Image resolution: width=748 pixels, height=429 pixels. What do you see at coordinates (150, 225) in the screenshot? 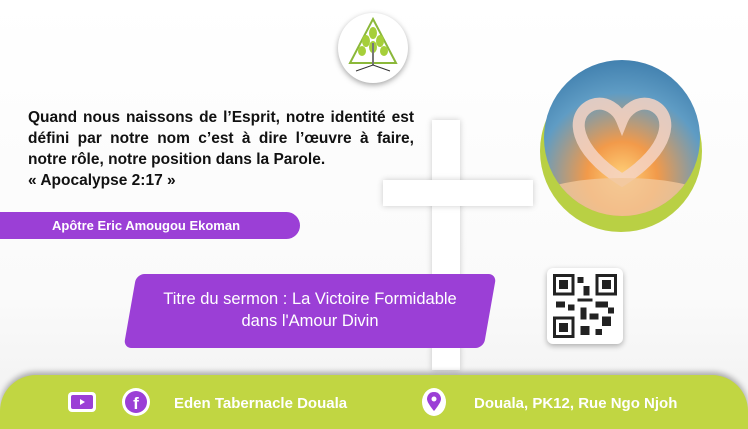
I see `author-banner: Apôtre Eric Amougou Ekoman` at bounding box center [150, 225].